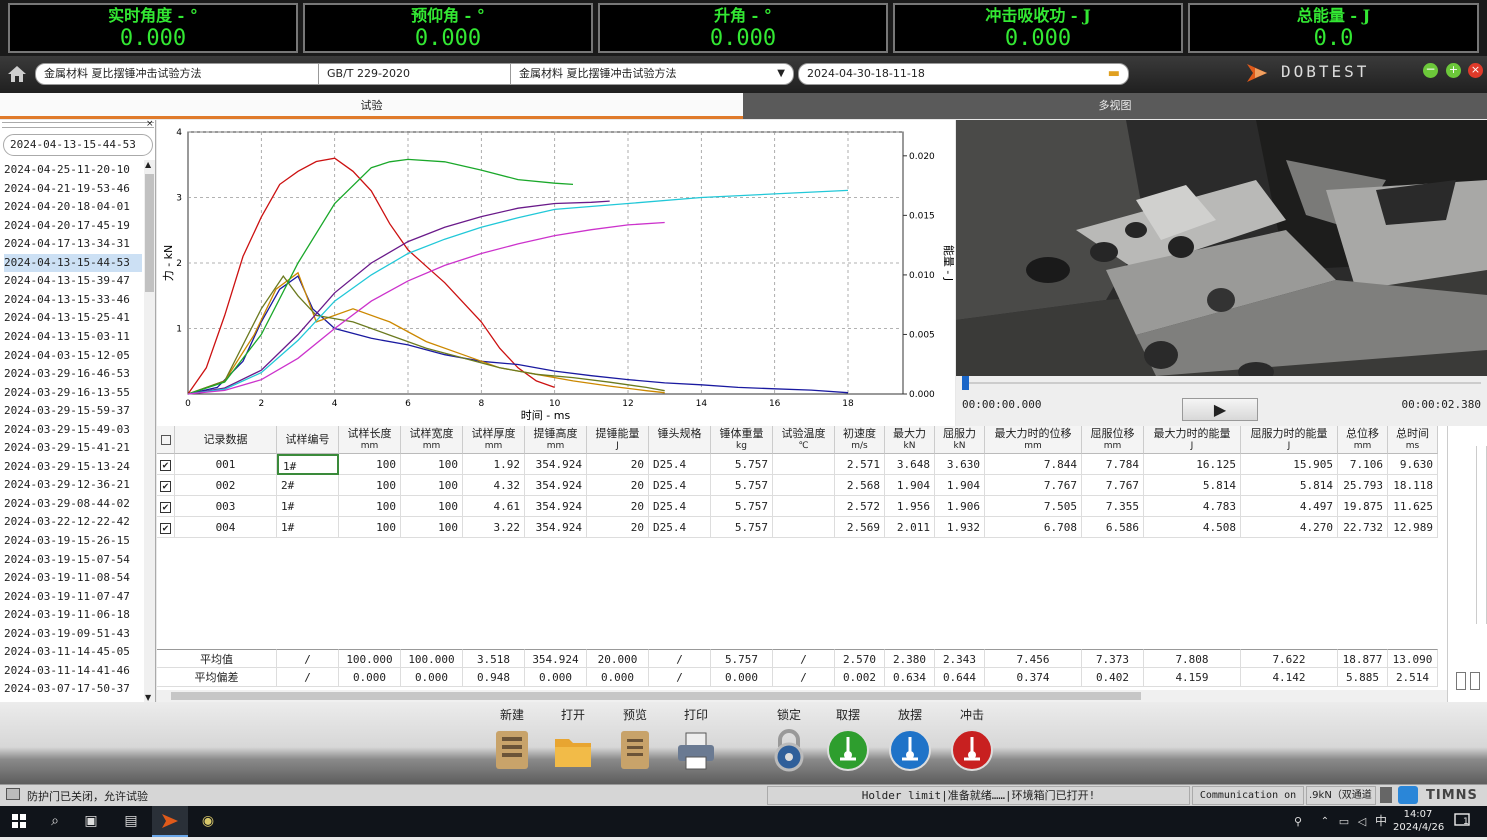 This screenshot has height=840, width=1487. I want to click on chevron-down-icon: ▼, so click(781, 74).